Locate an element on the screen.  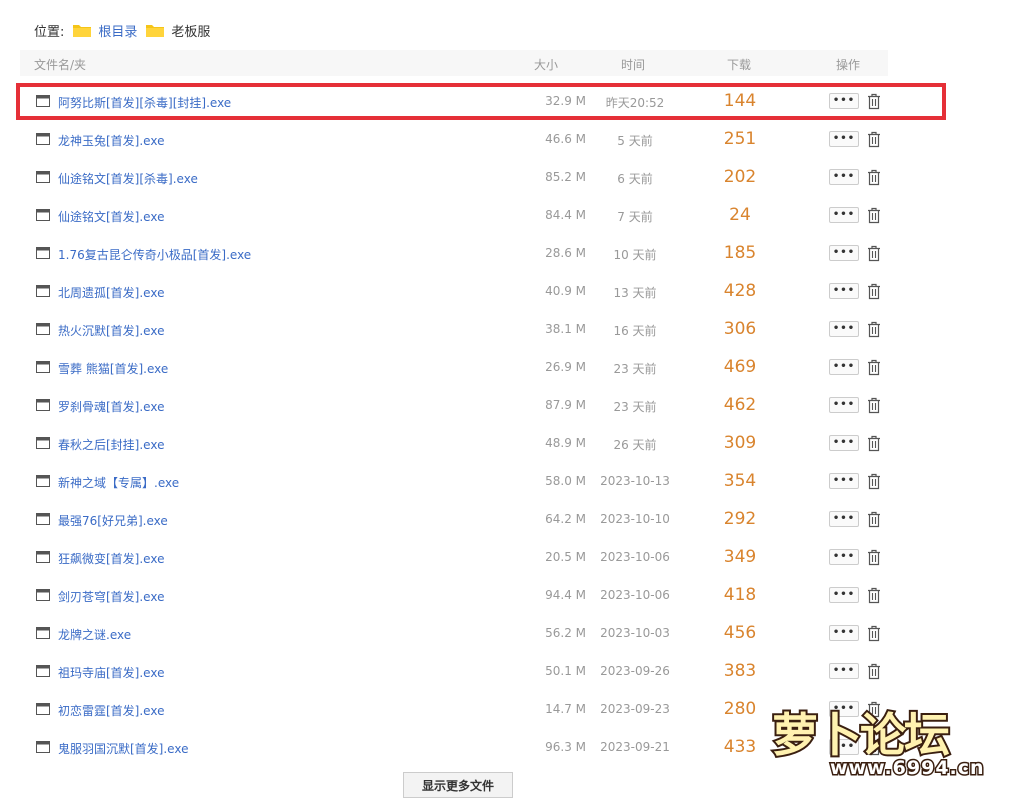
file-name-link: 北周遗孤[首发].exe is located at coordinates (111, 292).